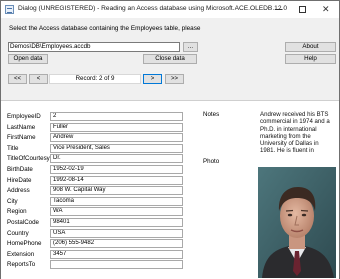 This screenshot has width=340, height=279. I want to click on field-value-input: Andrew, so click(116, 137).